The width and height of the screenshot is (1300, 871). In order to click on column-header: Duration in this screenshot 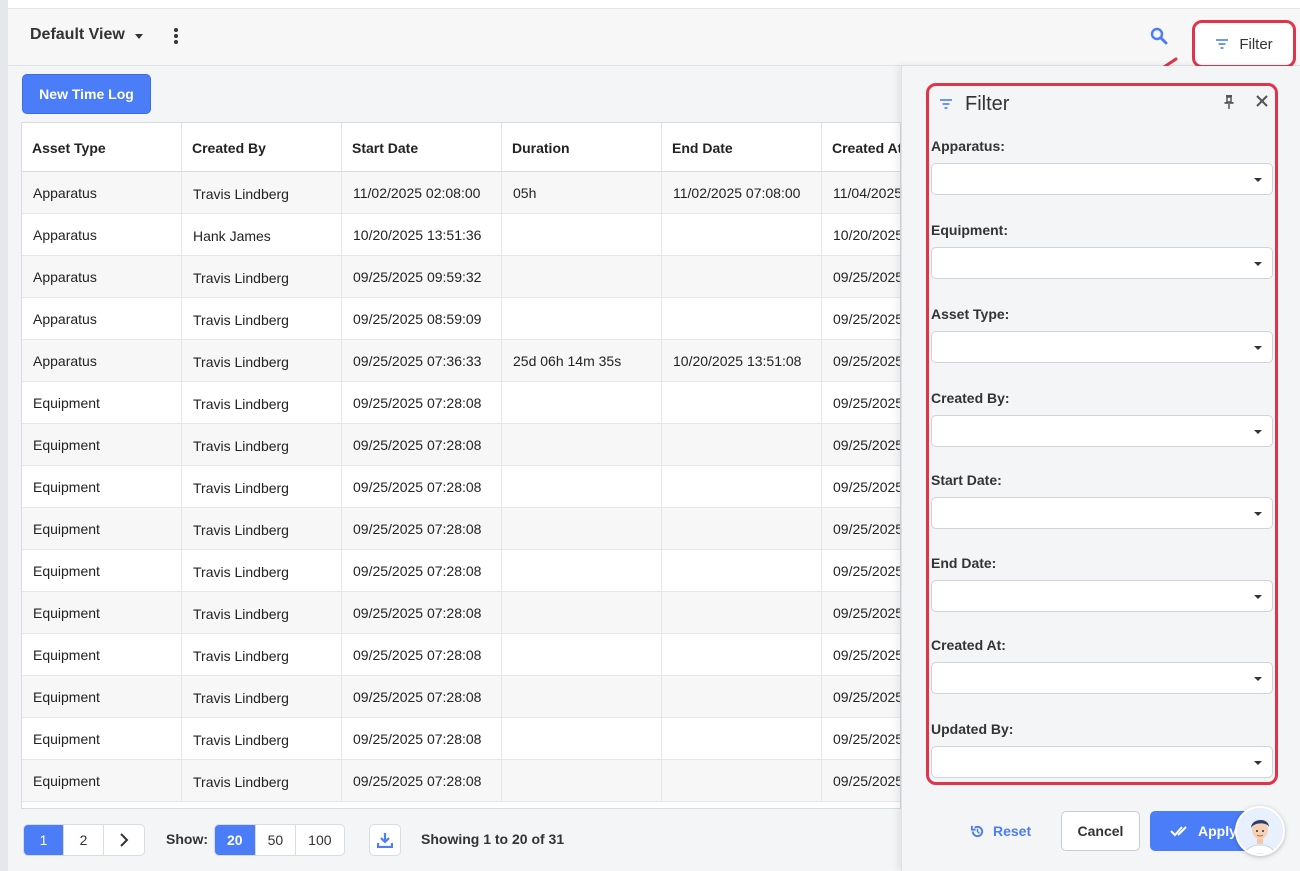, I will do `click(582, 147)`.